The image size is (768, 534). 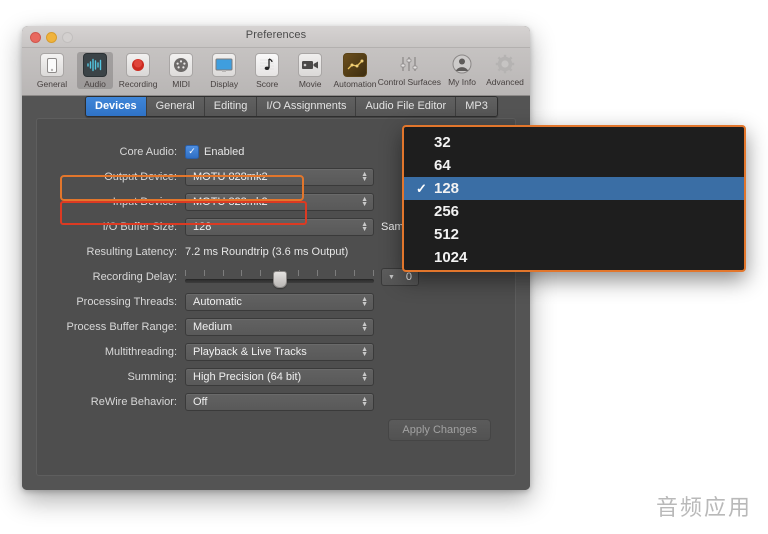 What do you see at coordinates (95, 65) in the screenshot?
I see `audio-waveform-icon` at bounding box center [95, 65].